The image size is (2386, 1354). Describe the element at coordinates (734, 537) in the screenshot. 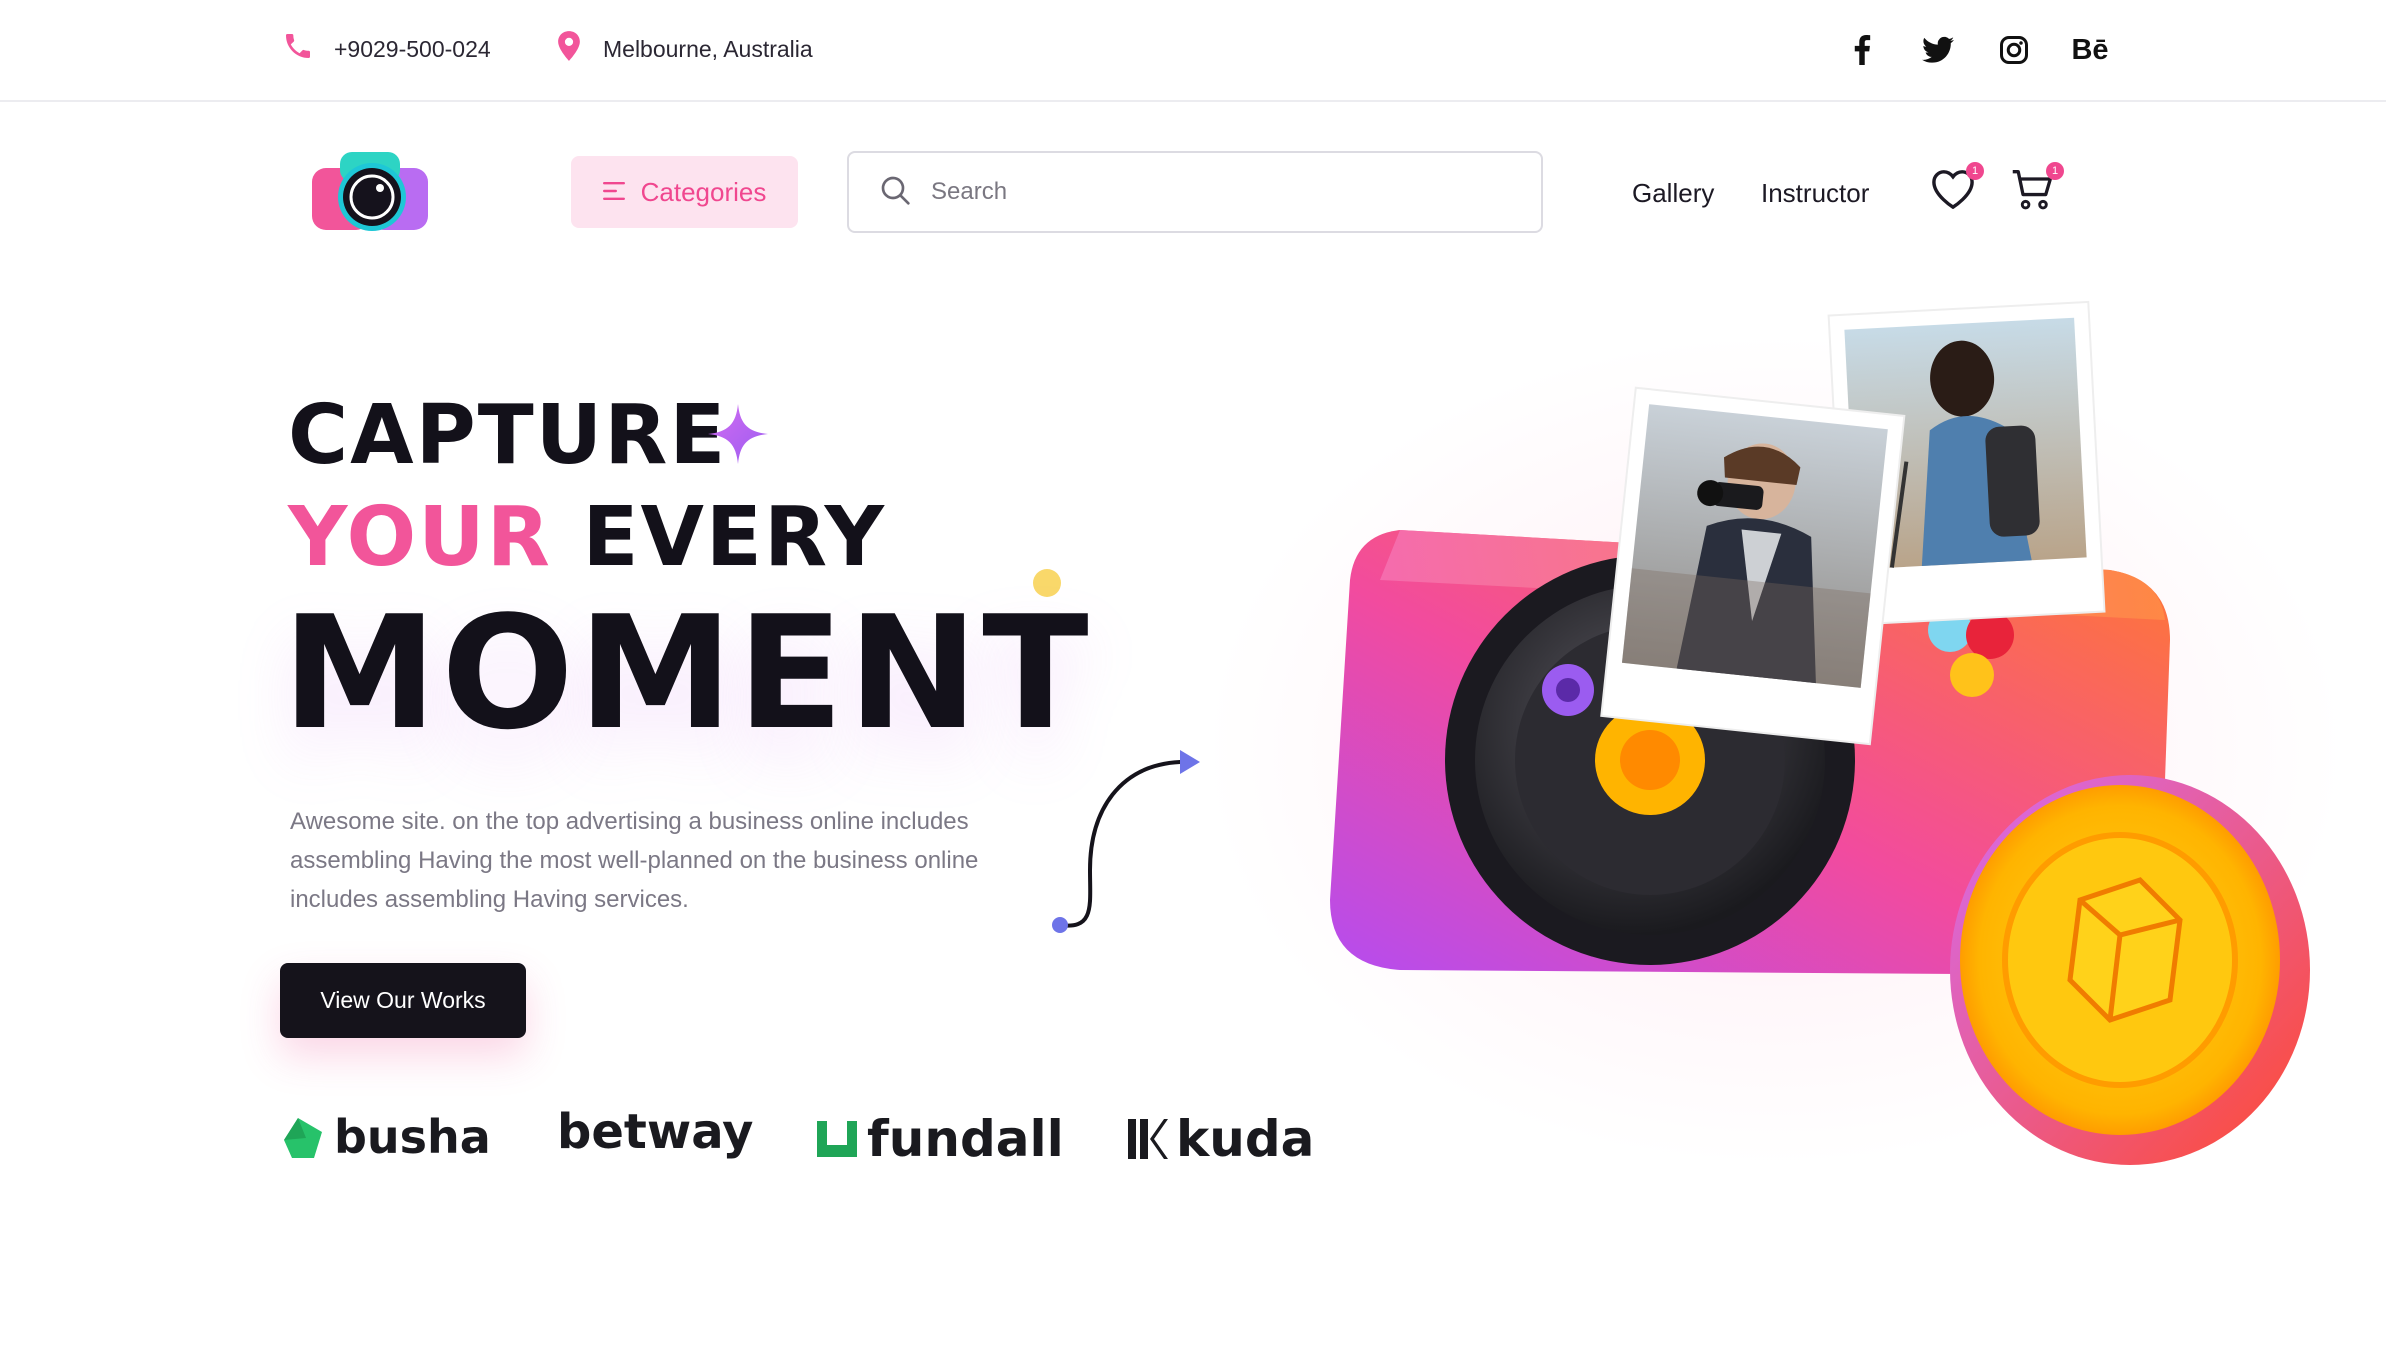

I see `hero-title-every: EVERY` at that location.